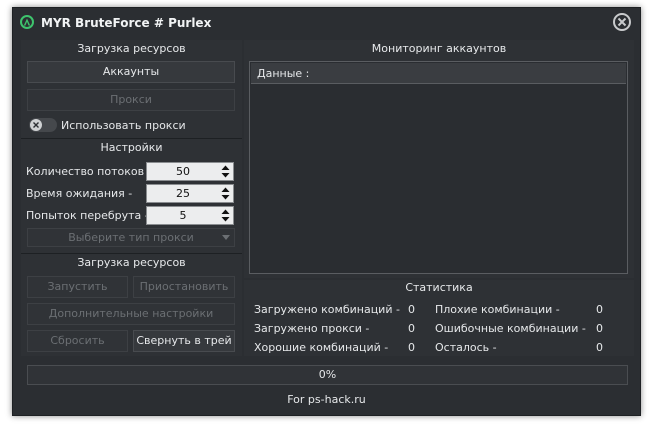 This screenshot has width=653, height=425. What do you see at coordinates (190, 215) in the screenshot?
I see `retries-stepper: 5` at bounding box center [190, 215].